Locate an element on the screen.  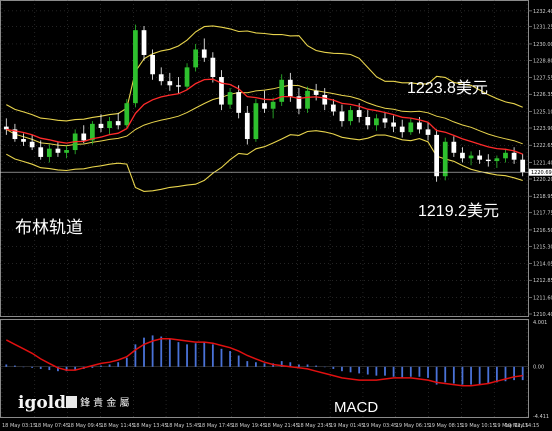
current-price-label: 1220.69 is located at coordinates (541, 173).